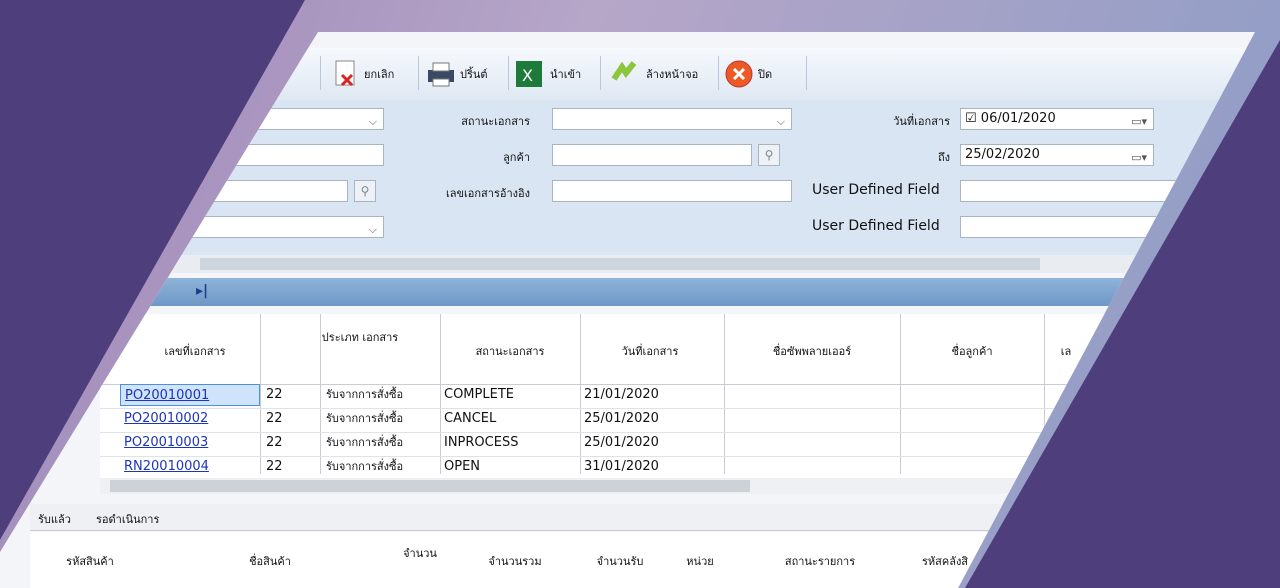 The width and height of the screenshot is (1280, 588). What do you see at coordinates (481, 442) in the screenshot?
I see `status-cell: INPROCESS` at bounding box center [481, 442].